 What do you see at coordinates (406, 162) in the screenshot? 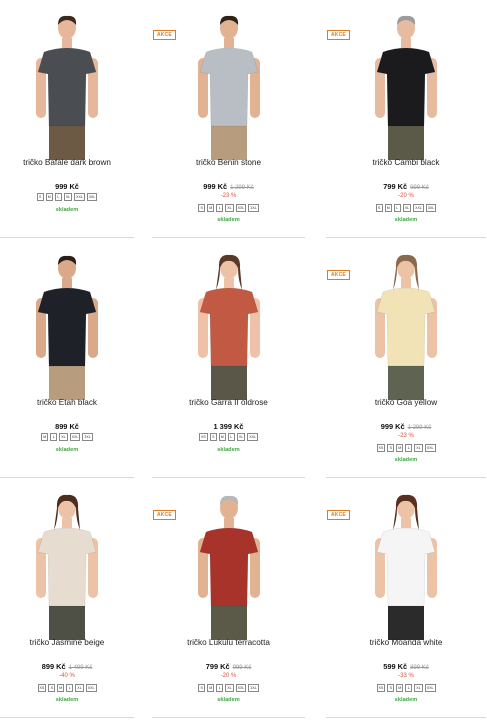
I see `product-name: tričko Cambi black` at bounding box center [406, 162].